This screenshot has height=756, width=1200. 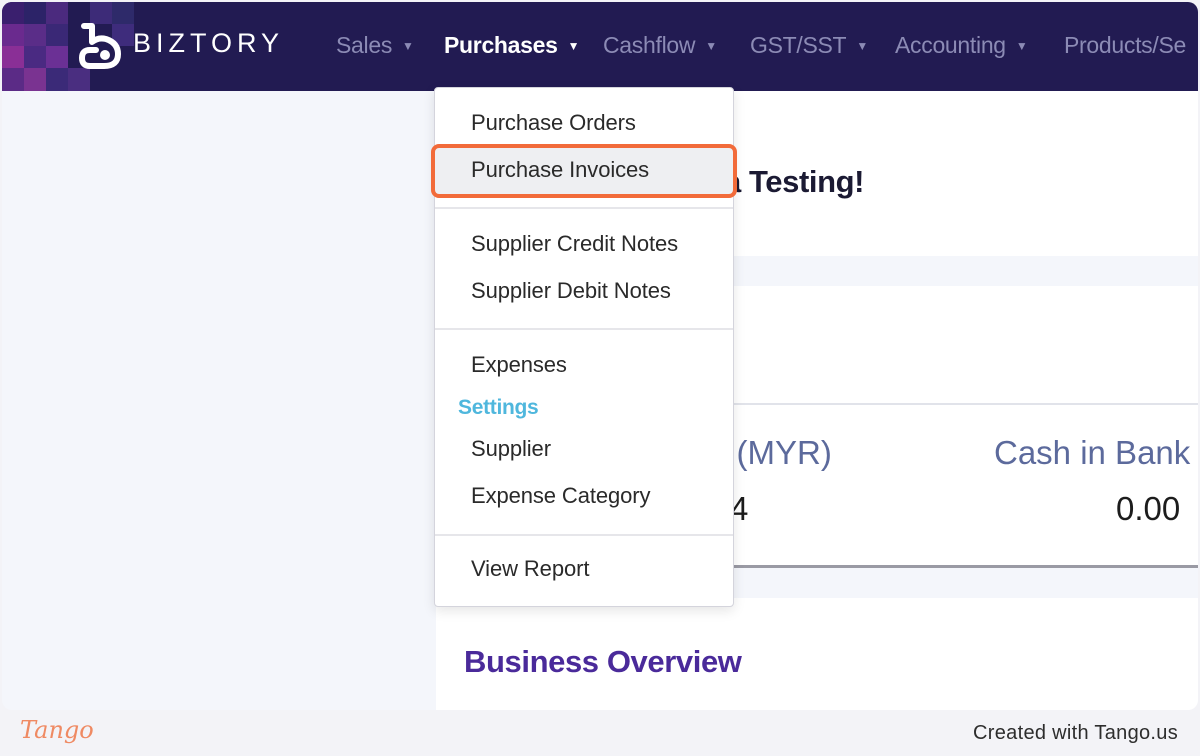 What do you see at coordinates (649, 45) in the screenshot?
I see `nav-cashflow-label: Cashflow` at bounding box center [649, 45].